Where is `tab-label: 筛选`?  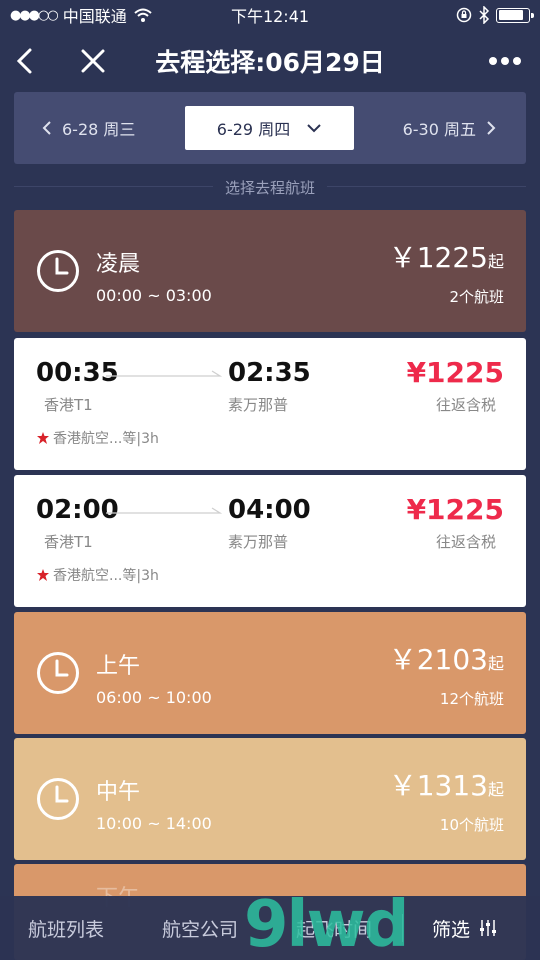
tab-label: 筛选 is located at coordinates (451, 929).